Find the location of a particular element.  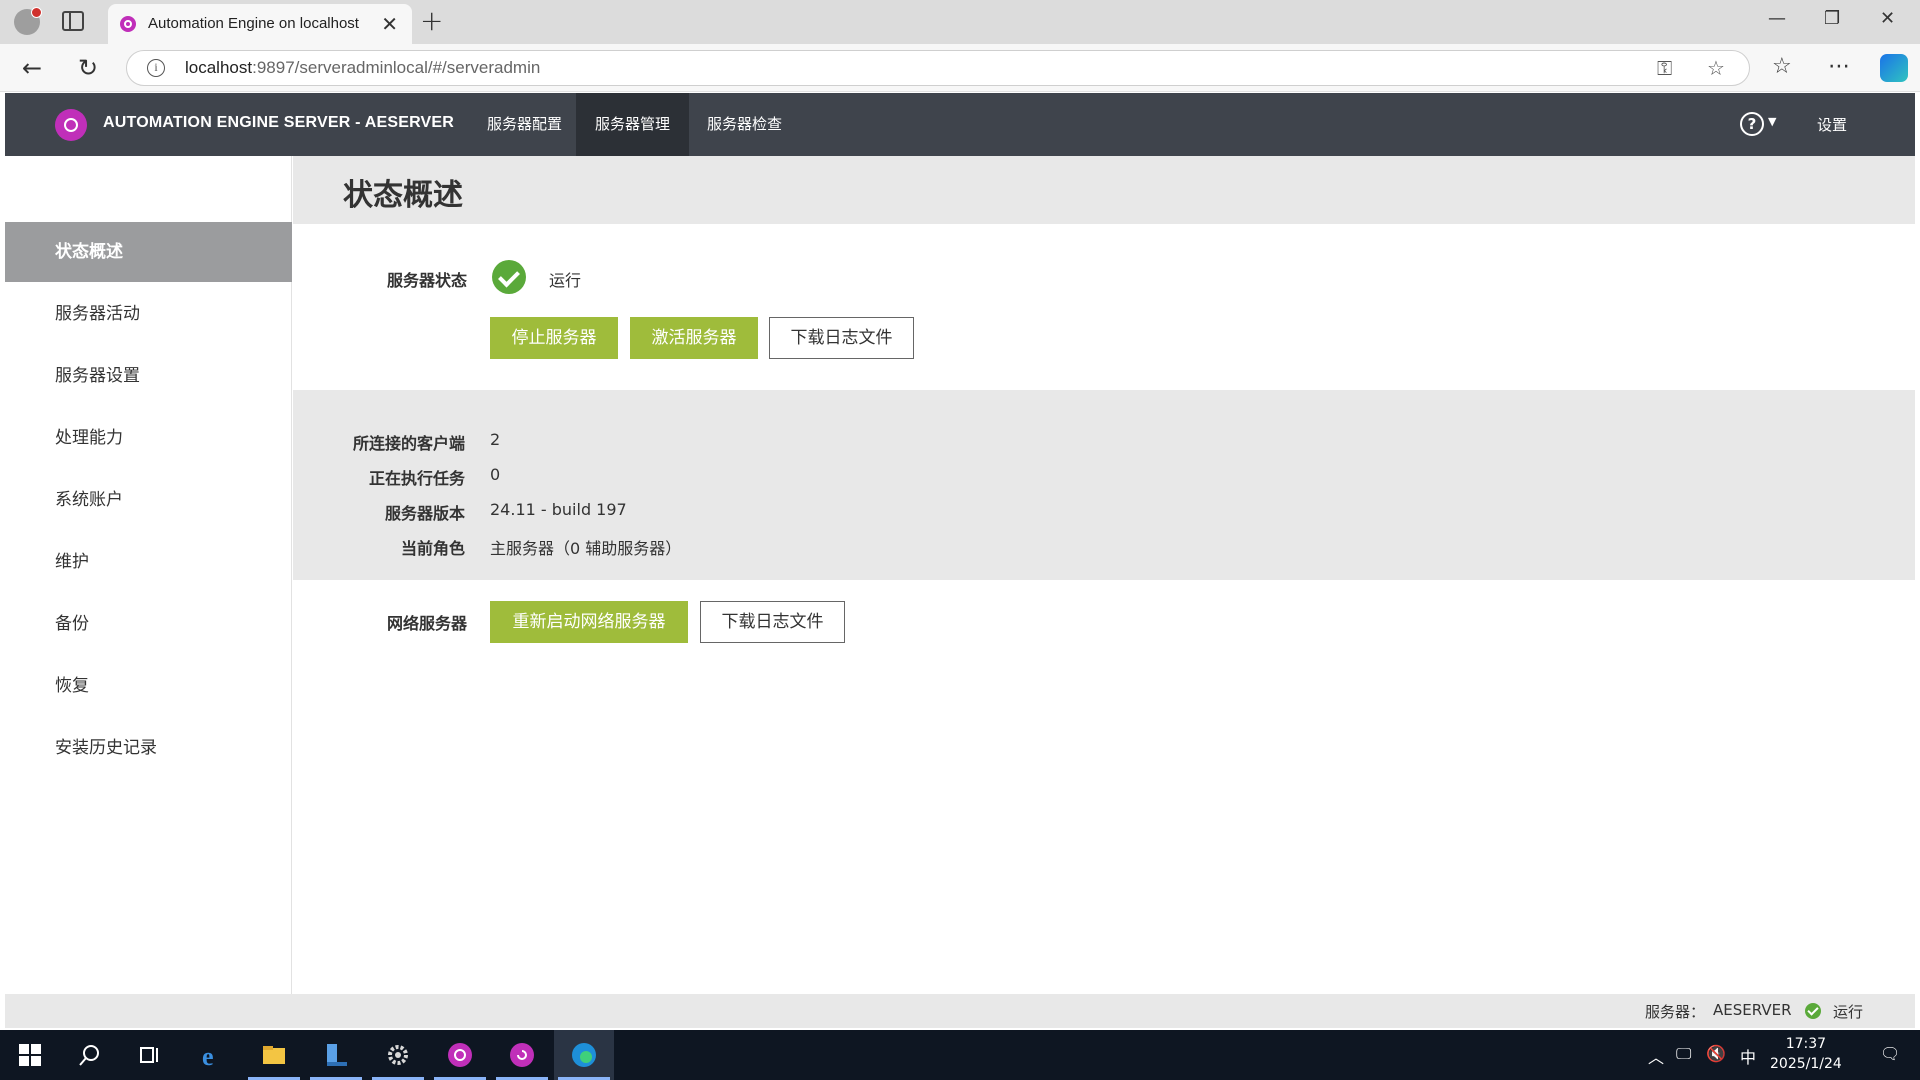

restart-web-server-button: 重新启动网络服务器 is located at coordinates (589, 622).